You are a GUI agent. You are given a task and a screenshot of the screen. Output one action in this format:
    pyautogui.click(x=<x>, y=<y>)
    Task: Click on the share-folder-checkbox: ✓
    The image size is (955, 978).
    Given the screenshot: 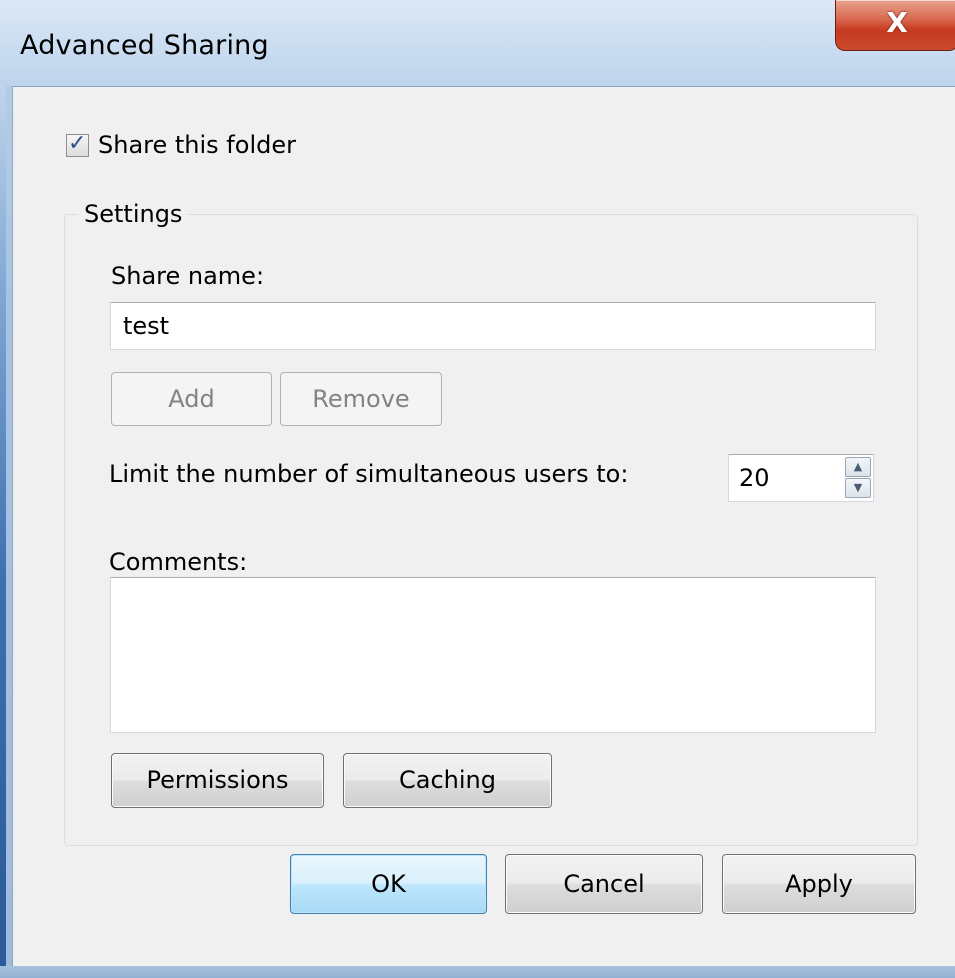 What is the action you would take?
    pyautogui.click(x=77, y=143)
    